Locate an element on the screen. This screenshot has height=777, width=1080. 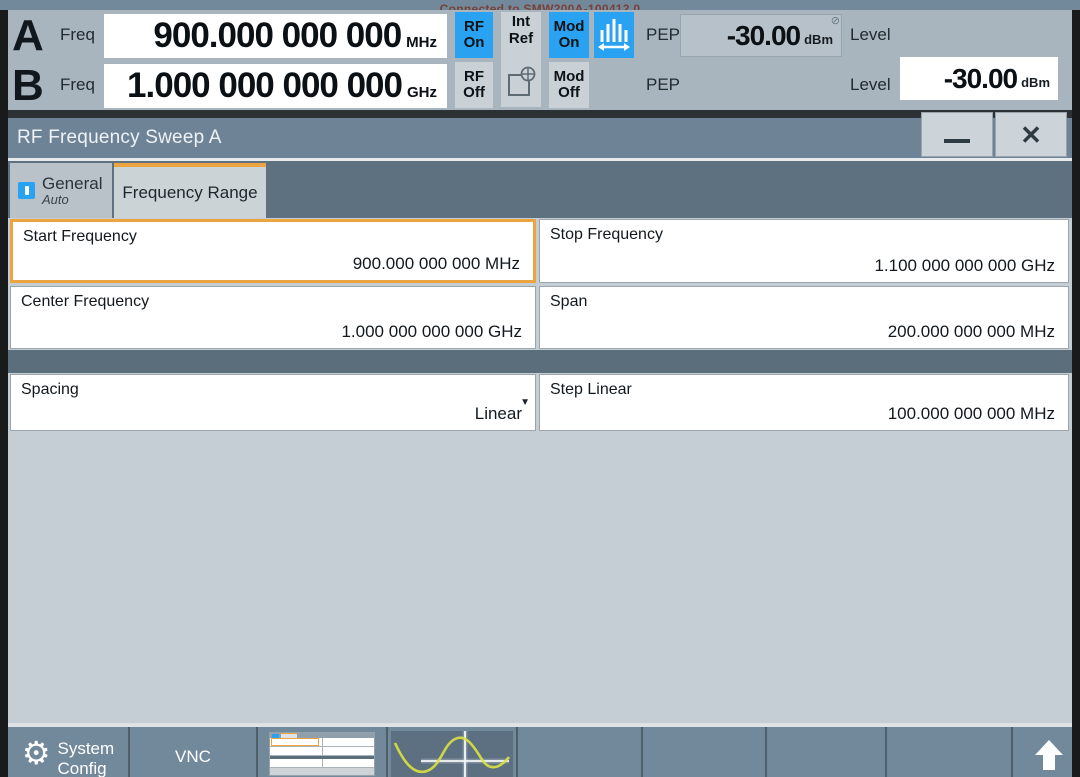
dialog-titlebar: RF Frequency Sweep A ✕ is located at coordinates (540, 135).